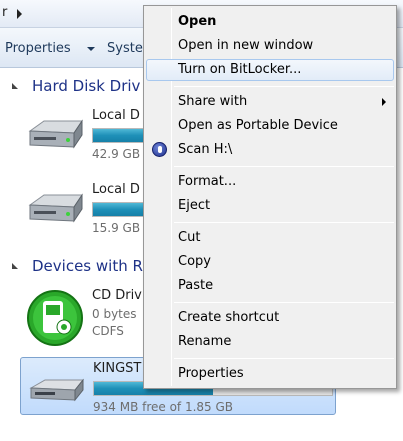 The width and height of the screenshot is (403, 441). I want to click on menu-item-label: Eject, so click(194, 205).